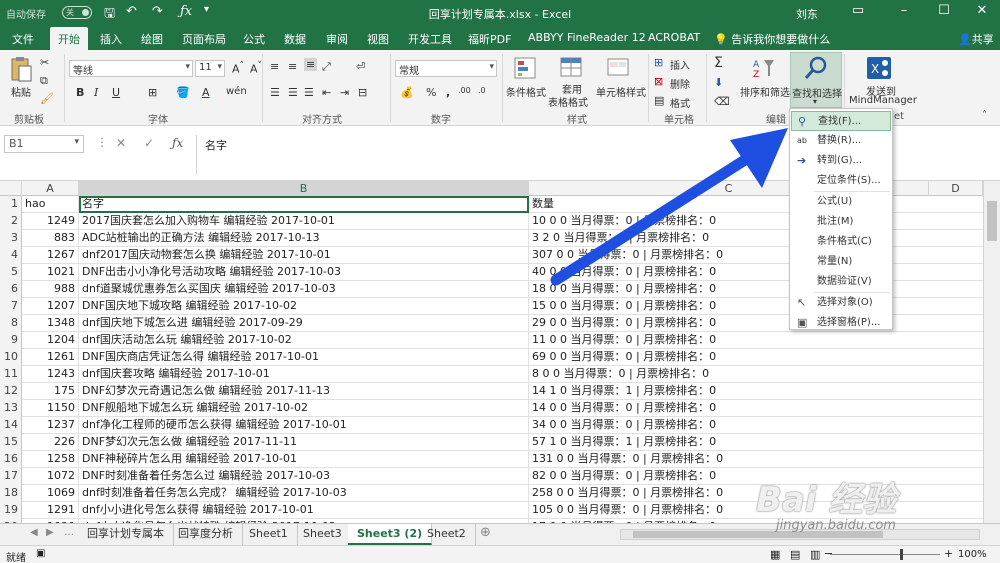  I want to click on delete-cells-icon: ⊠, so click(658, 81).